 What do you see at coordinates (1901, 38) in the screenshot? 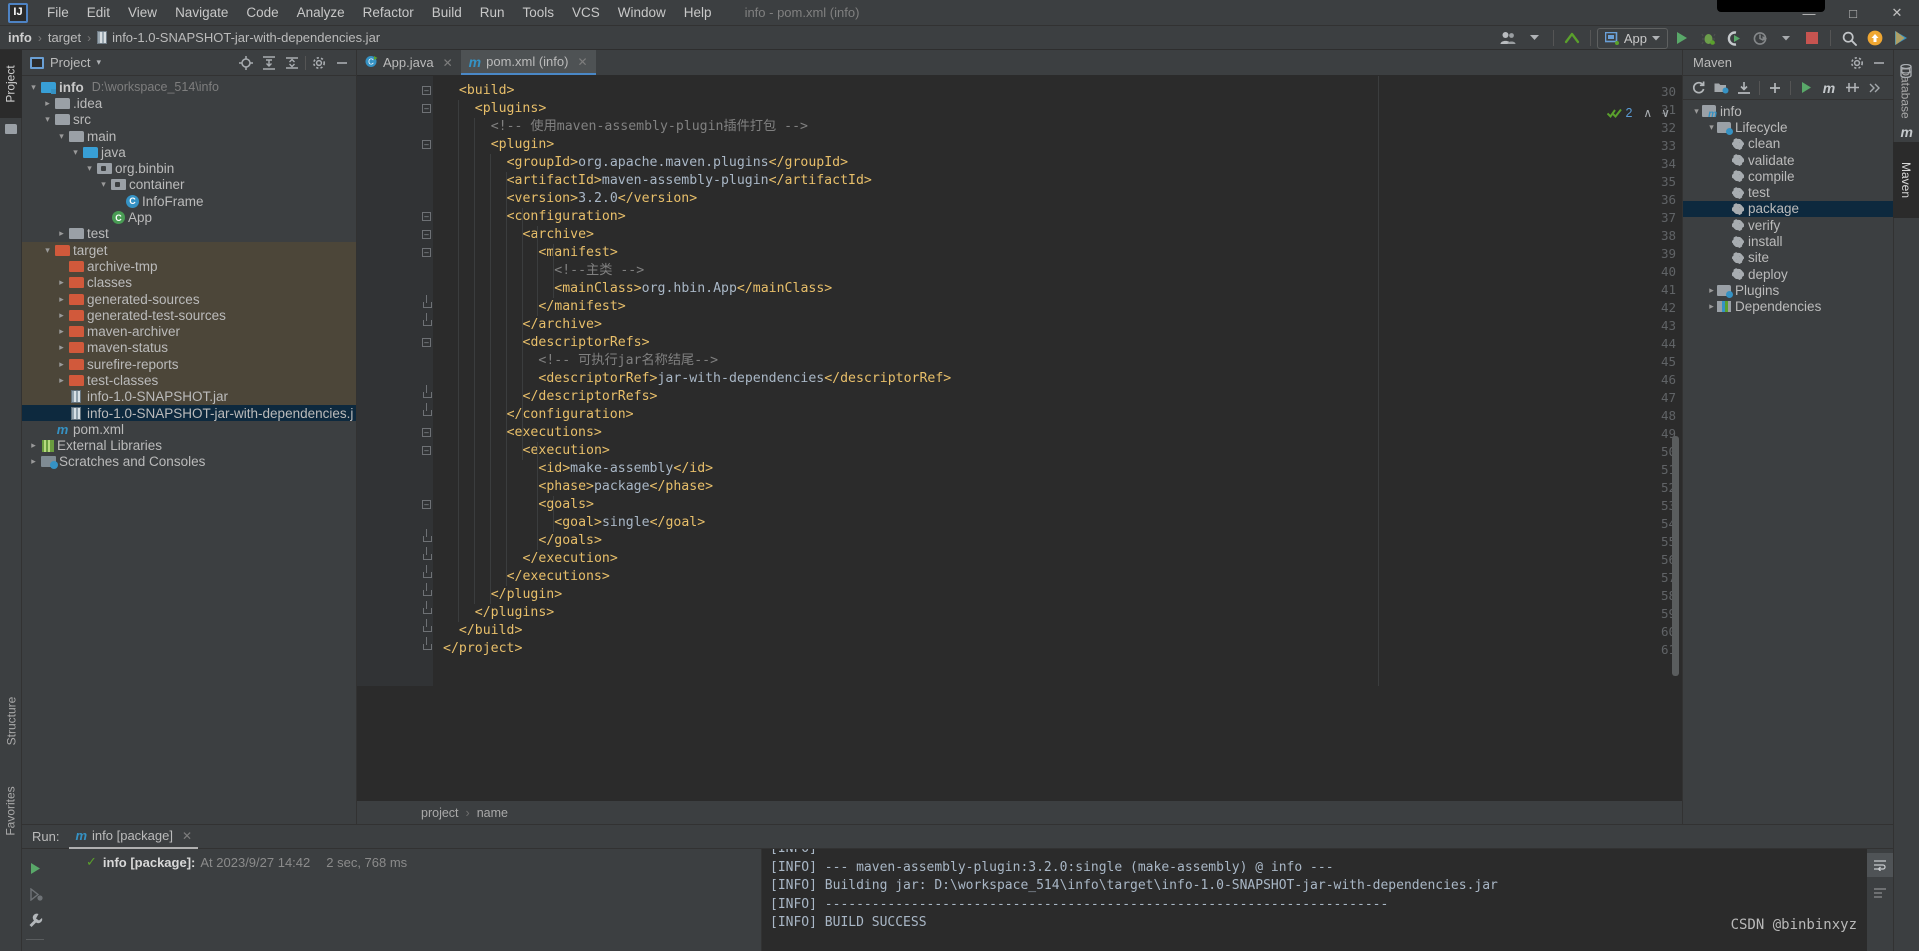
I see `ide-features-icon` at bounding box center [1901, 38].